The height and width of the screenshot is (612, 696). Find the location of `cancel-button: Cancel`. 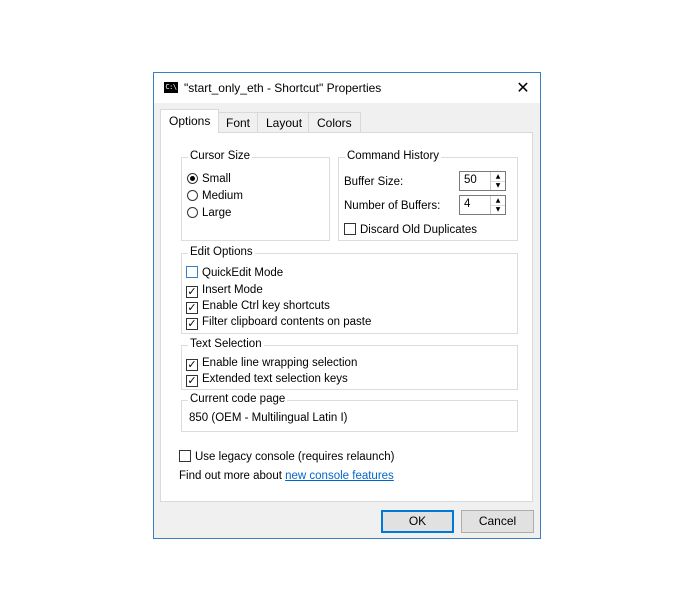

cancel-button: Cancel is located at coordinates (497, 521).